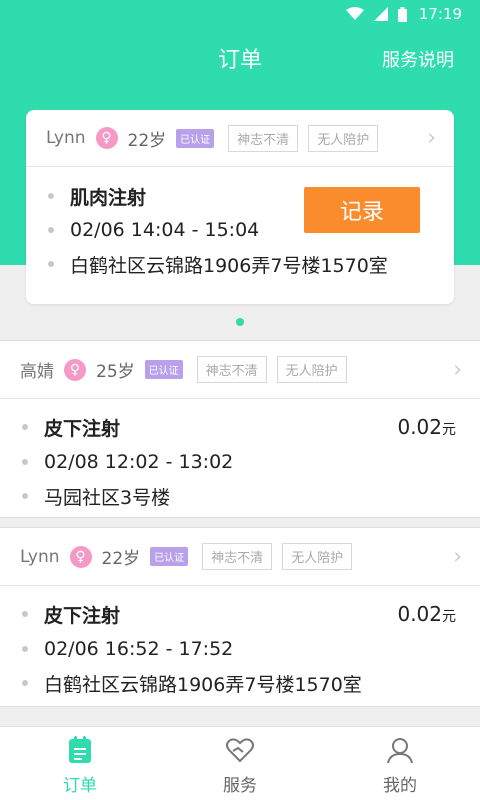 The image size is (480, 800). Describe the element at coordinates (354, 14) in the screenshot. I see `wifi-icon` at that location.